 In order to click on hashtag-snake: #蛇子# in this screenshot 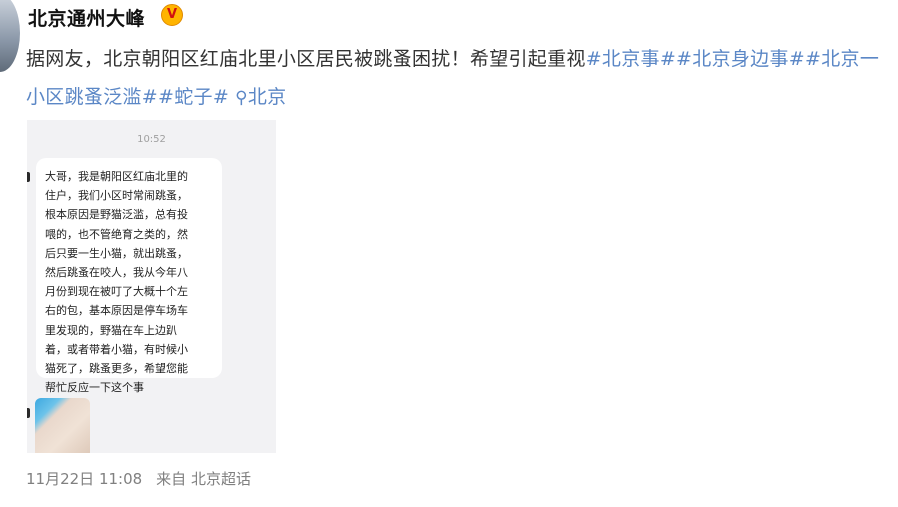, I will do `click(193, 97)`.